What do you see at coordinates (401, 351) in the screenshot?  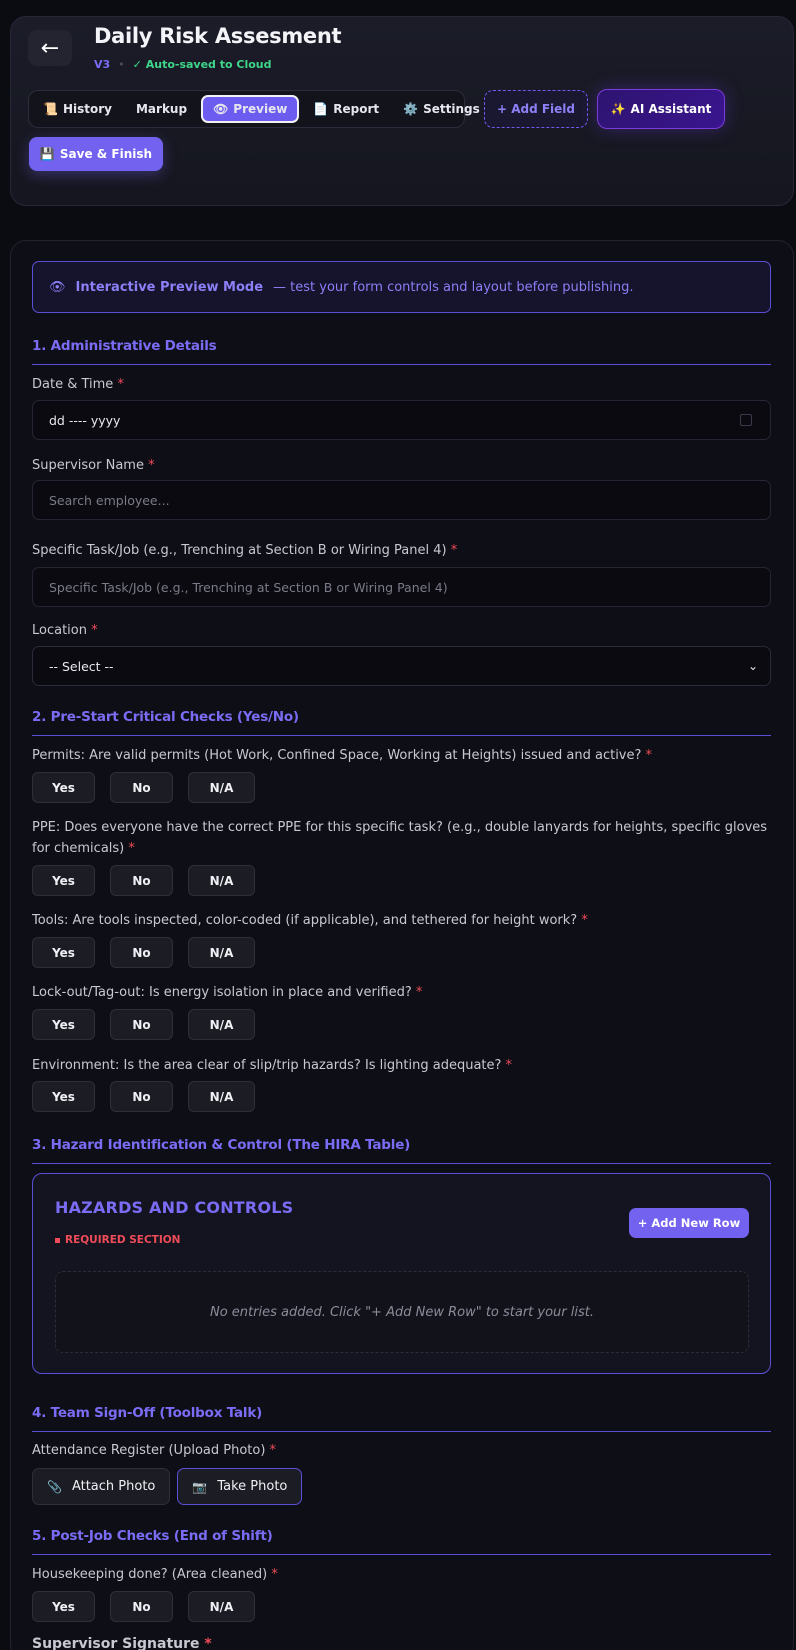 I see `section-heading-administrative: 1. Administrative Details` at bounding box center [401, 351].